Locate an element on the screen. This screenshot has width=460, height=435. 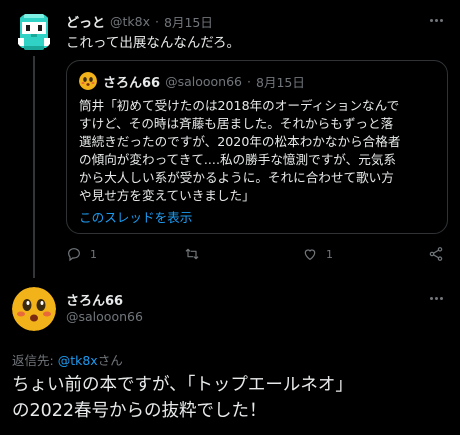
replying-to: 返信先: @tk8xさん is located at coordinates (67, 359).